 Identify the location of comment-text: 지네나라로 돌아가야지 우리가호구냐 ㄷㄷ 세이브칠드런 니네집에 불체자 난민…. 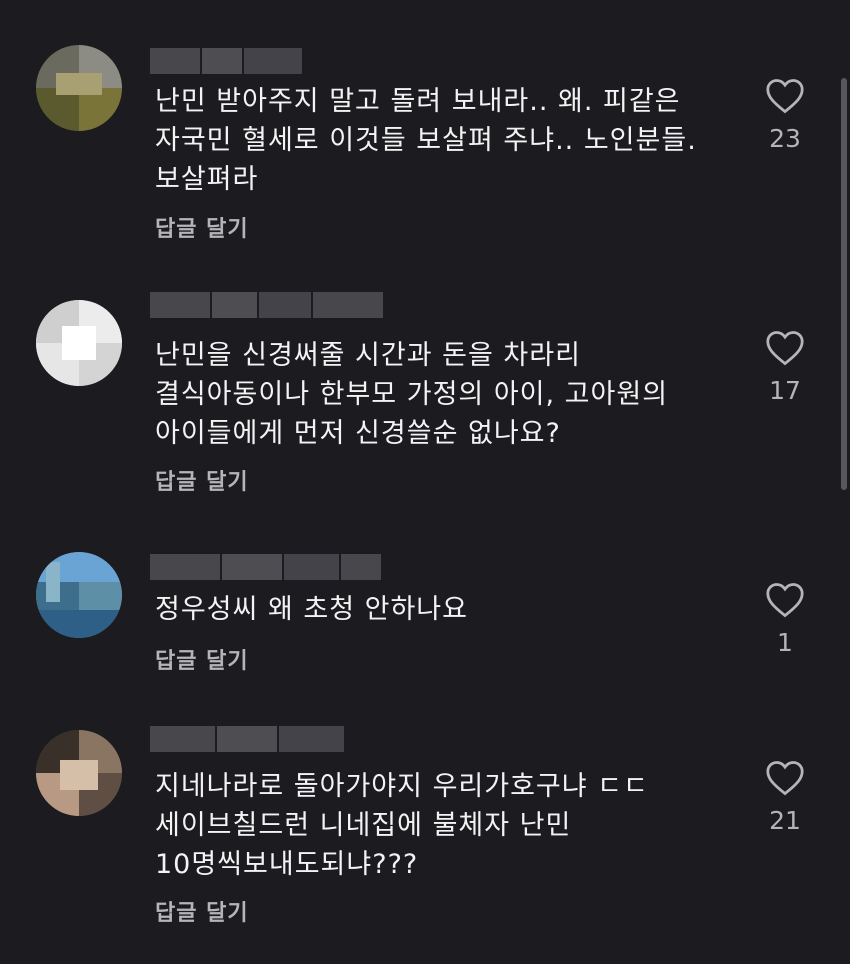
(402, 825).